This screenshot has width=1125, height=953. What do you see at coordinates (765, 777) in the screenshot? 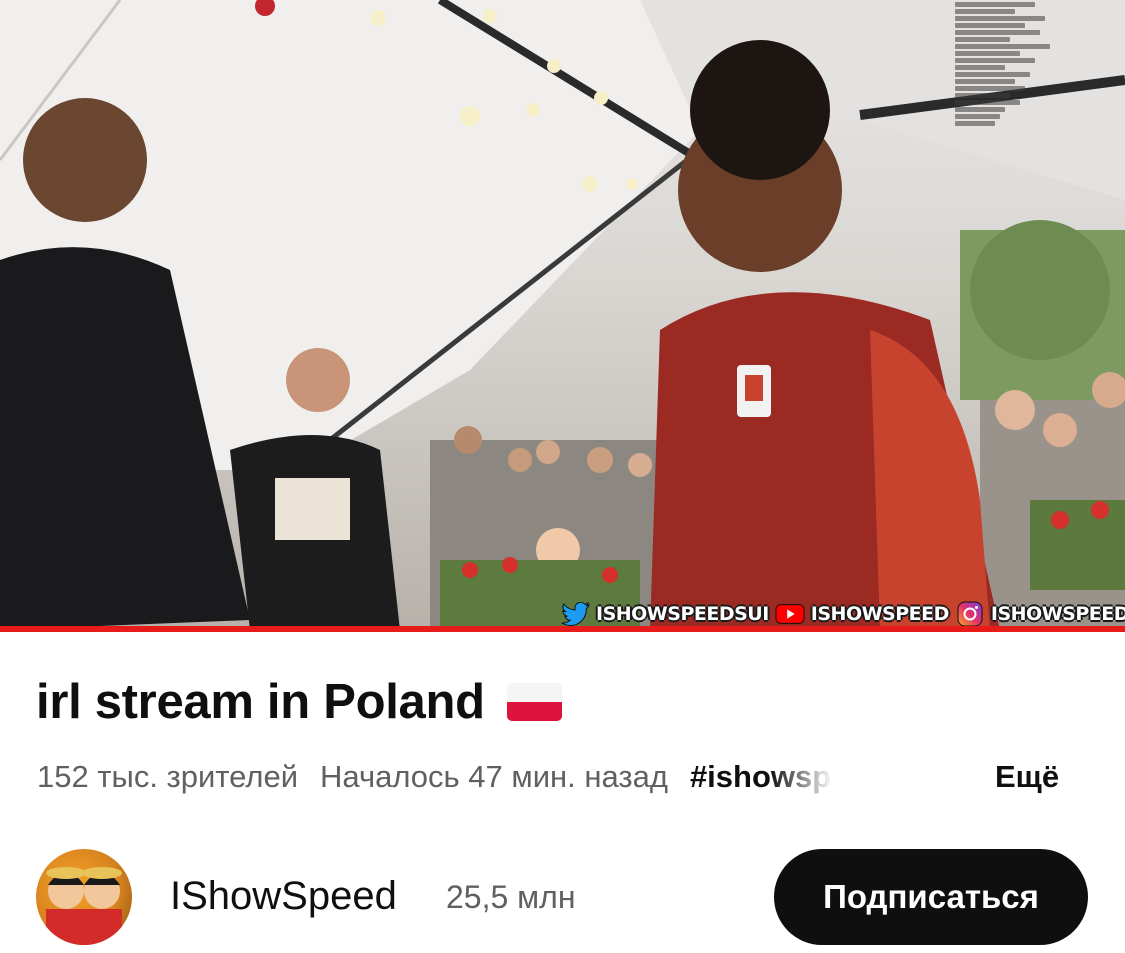
I see `hashtag-link: #ishowspeed` at bounding box center [765, 777].